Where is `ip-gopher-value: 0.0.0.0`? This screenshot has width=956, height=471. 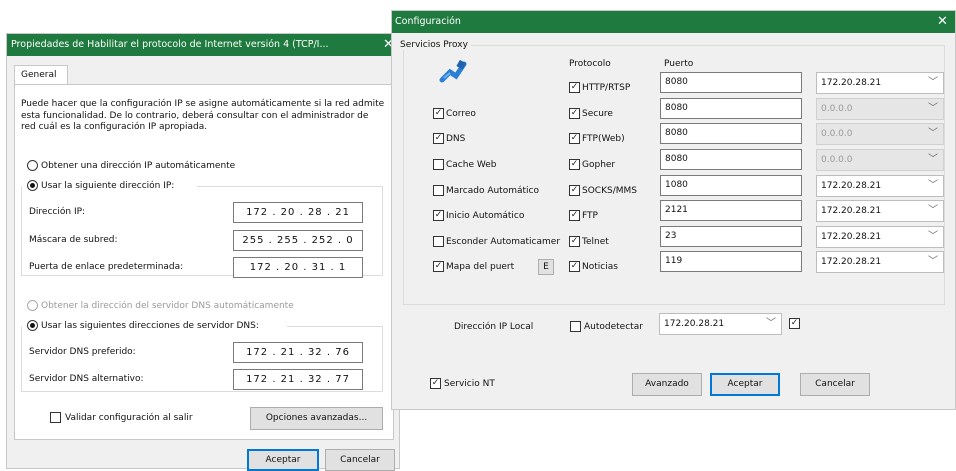 ip-gopher-value: 0.0.0.0 is located at coordinates (837, 160).